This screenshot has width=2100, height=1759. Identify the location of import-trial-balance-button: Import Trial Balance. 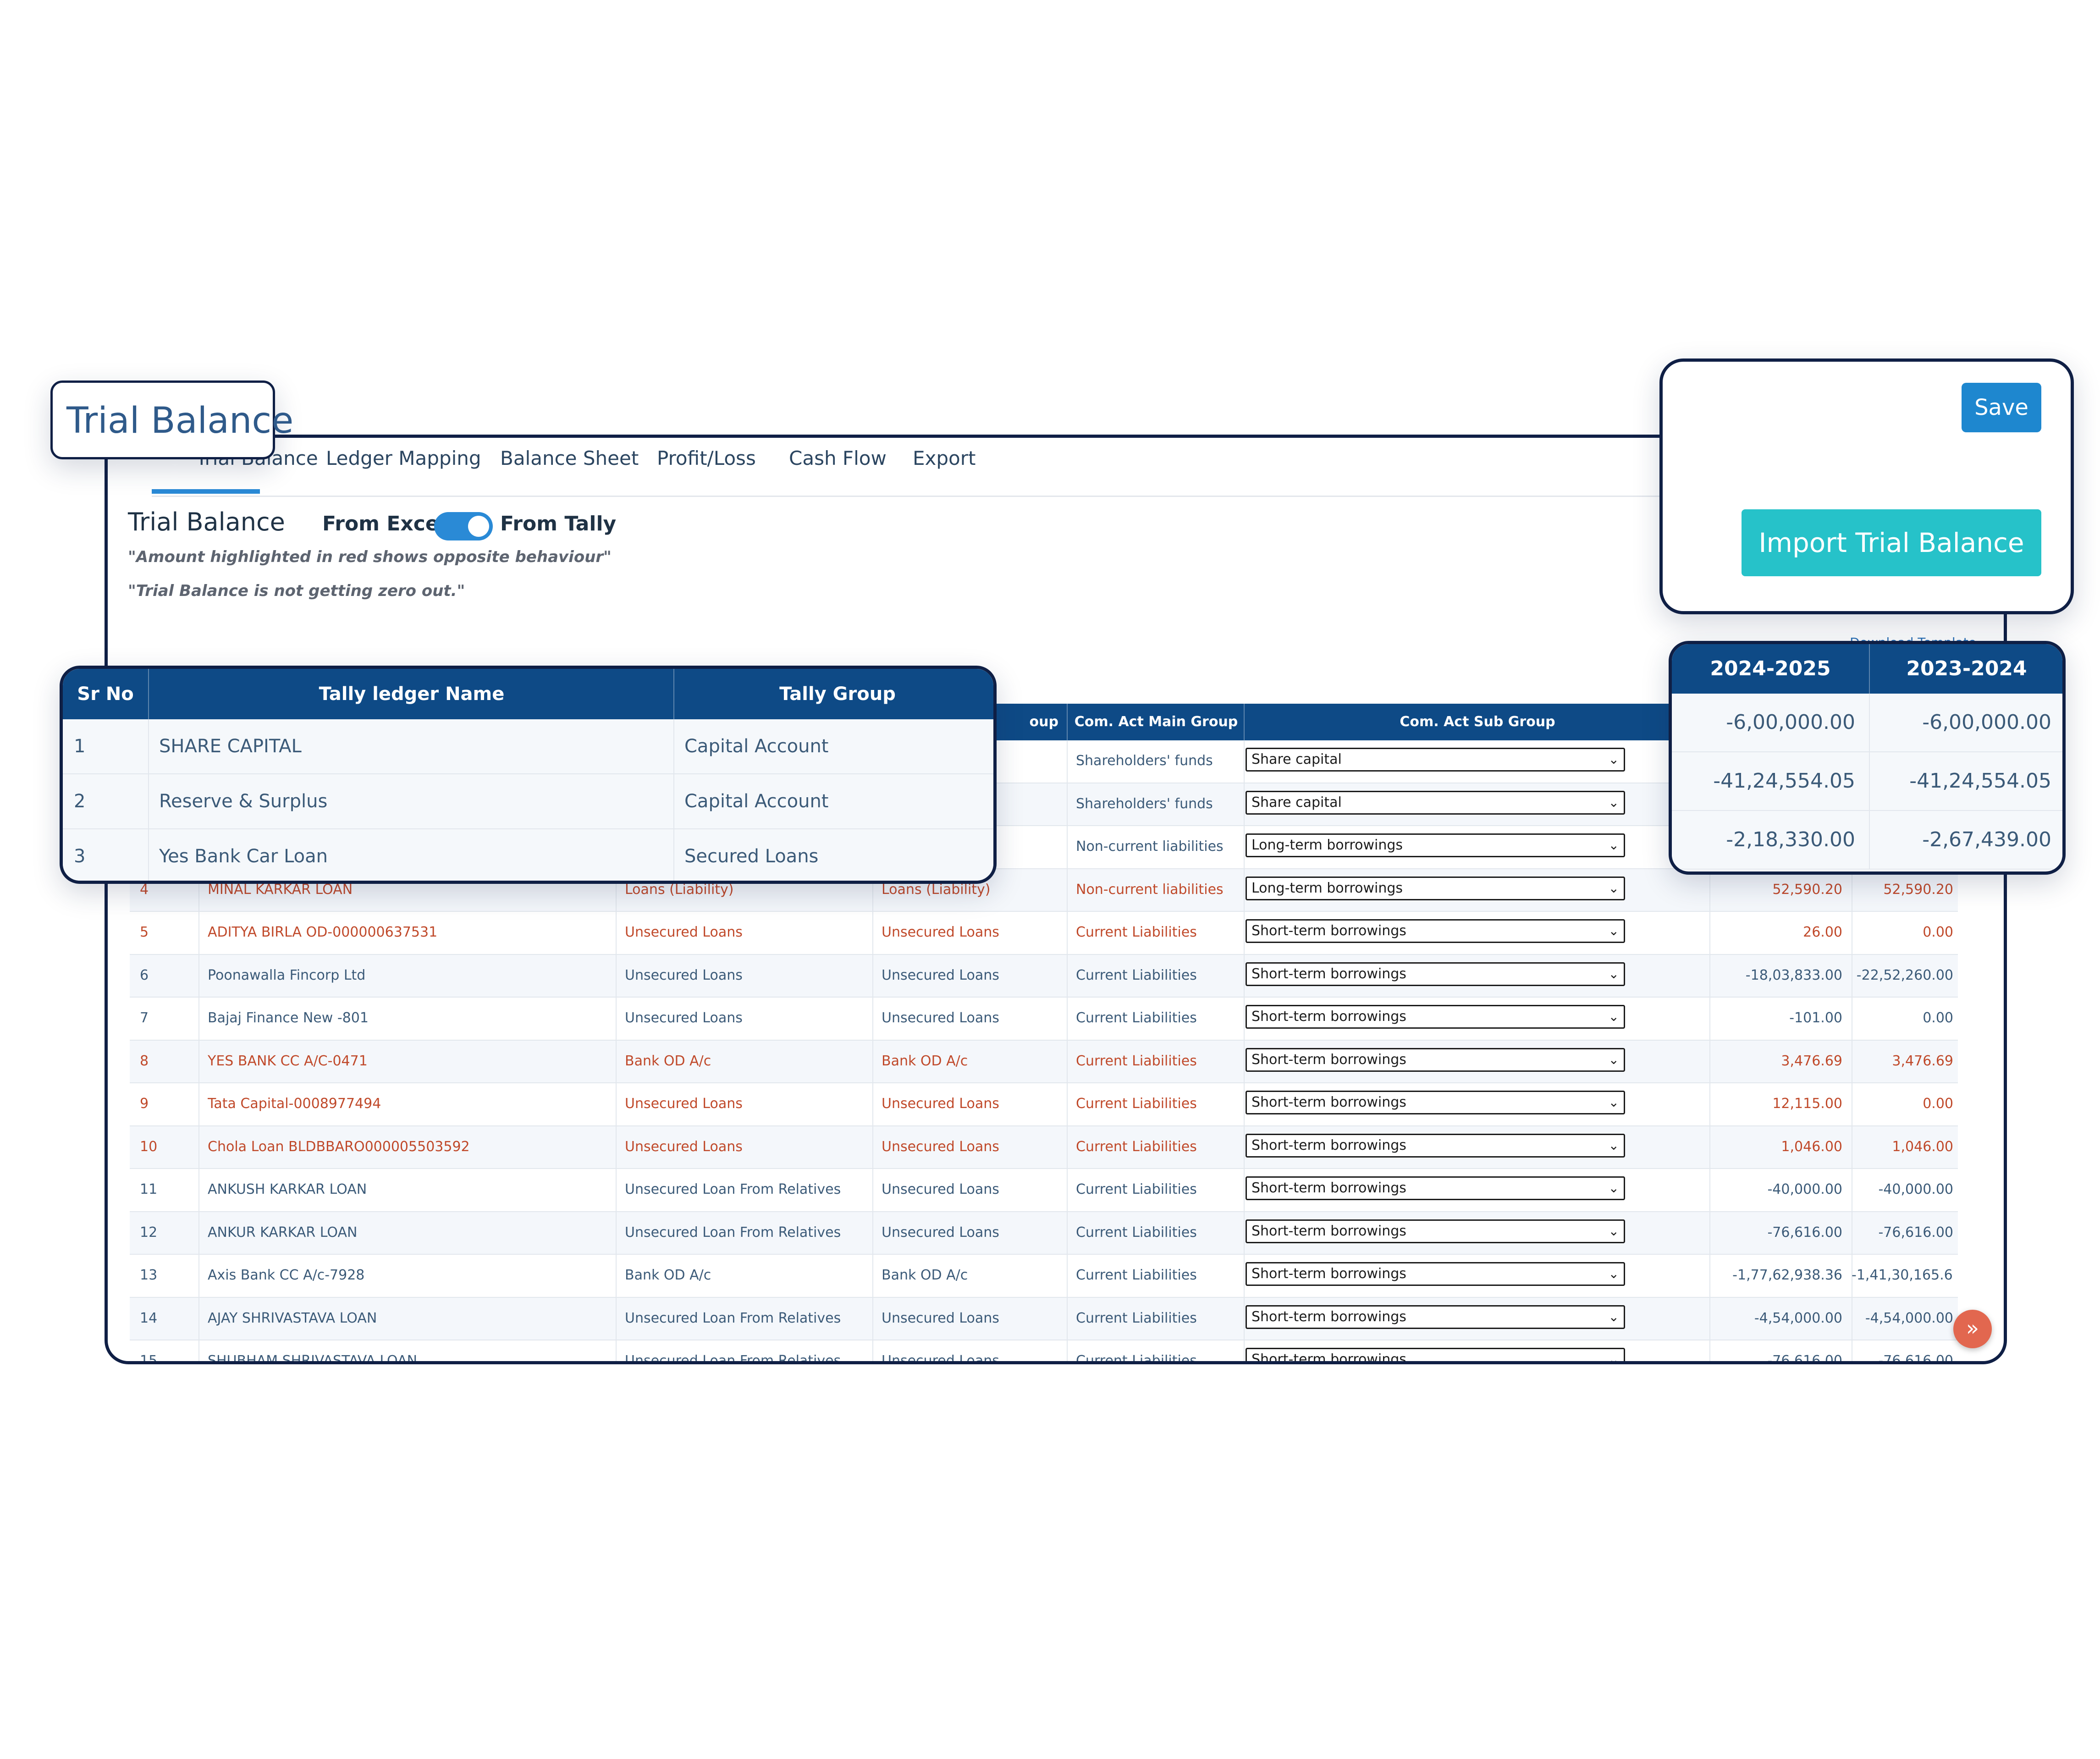
(1891, 542).